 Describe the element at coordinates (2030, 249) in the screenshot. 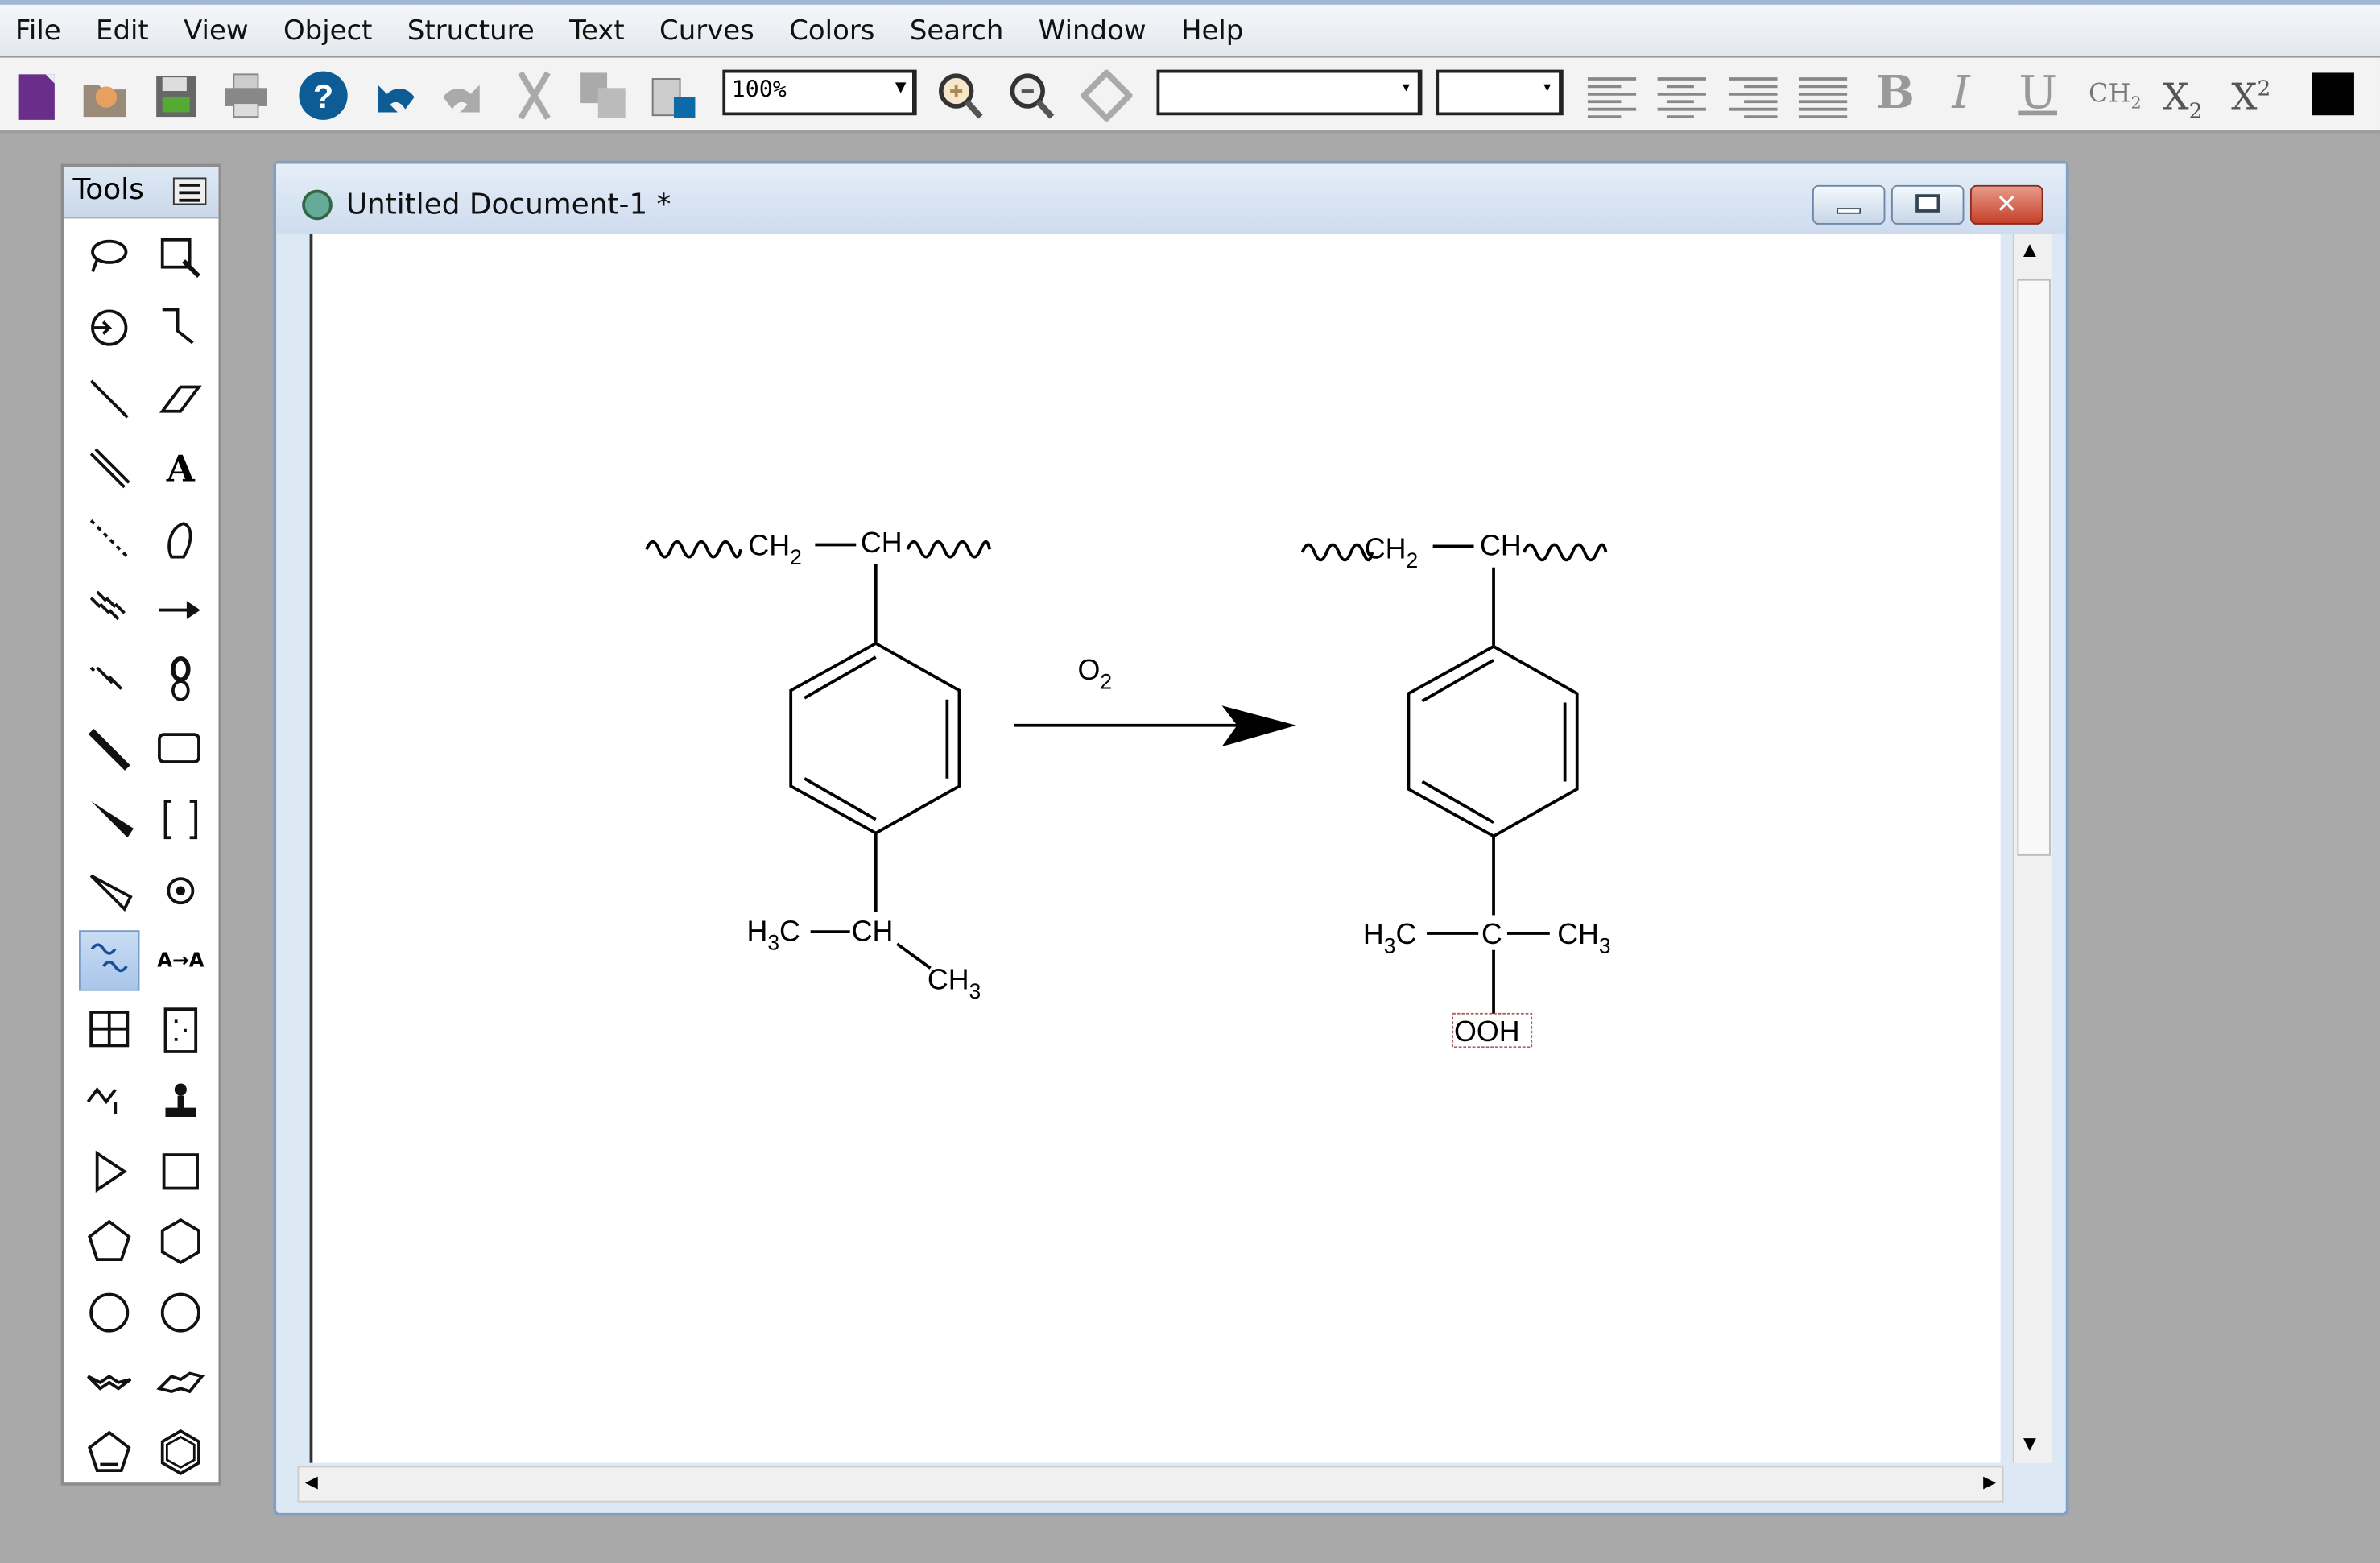

I see `scroll-up-icon: ▲` at that location.